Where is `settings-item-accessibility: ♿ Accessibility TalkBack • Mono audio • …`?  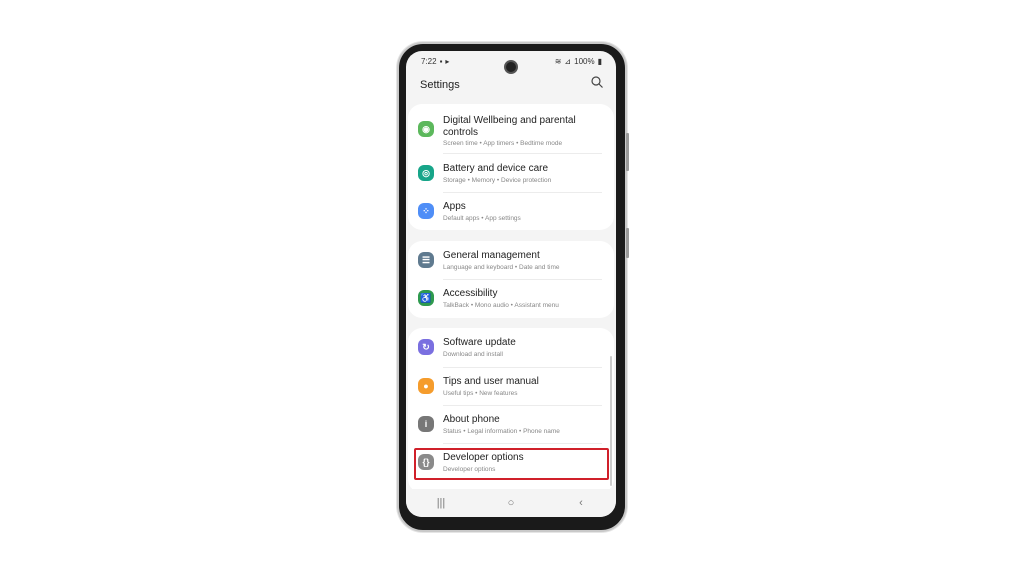 settings-item-accessibility: ♿ Accessibility TalkBack • Mono audio • … is located at coordinates (511, 298).